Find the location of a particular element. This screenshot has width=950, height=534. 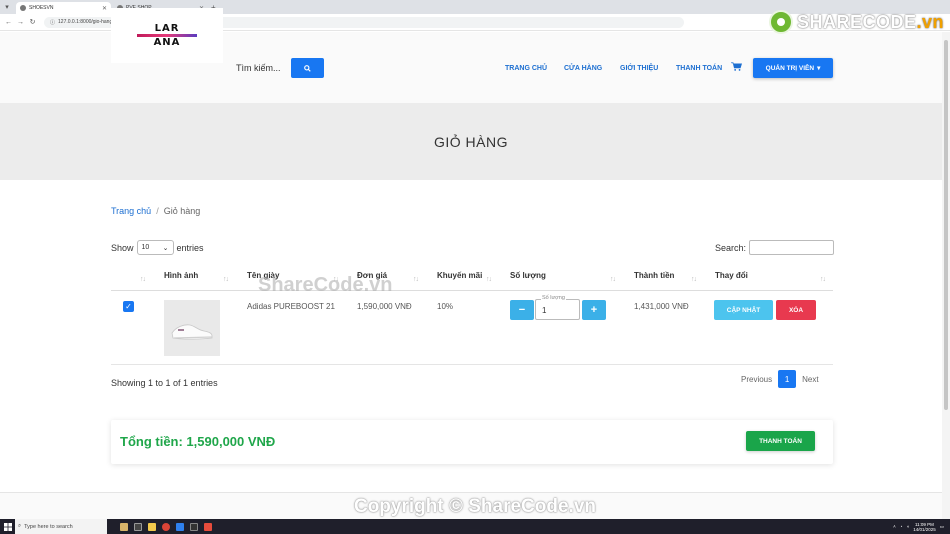

product-name: Adidas PUREBOOST 21 is located at coordinates (291, 306).